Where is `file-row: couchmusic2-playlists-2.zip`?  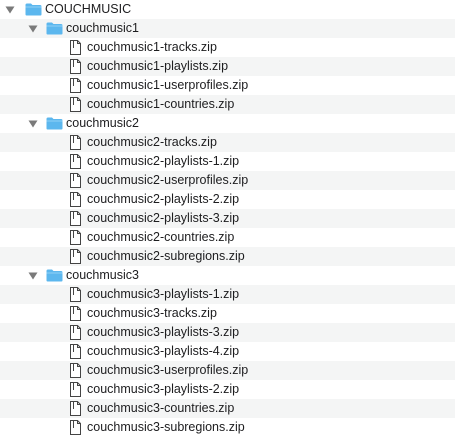 file-row: couchmusic2-playlists-2.zip is located at coordinates (227, 199).